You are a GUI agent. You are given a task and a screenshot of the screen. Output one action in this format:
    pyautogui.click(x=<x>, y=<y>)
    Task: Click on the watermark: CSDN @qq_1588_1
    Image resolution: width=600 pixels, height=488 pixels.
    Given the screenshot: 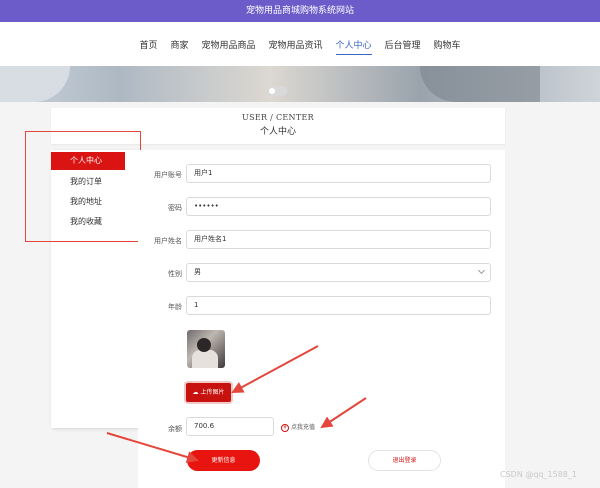 What is the action you would take?
    pyautogui.click(x=538, y=474)
    